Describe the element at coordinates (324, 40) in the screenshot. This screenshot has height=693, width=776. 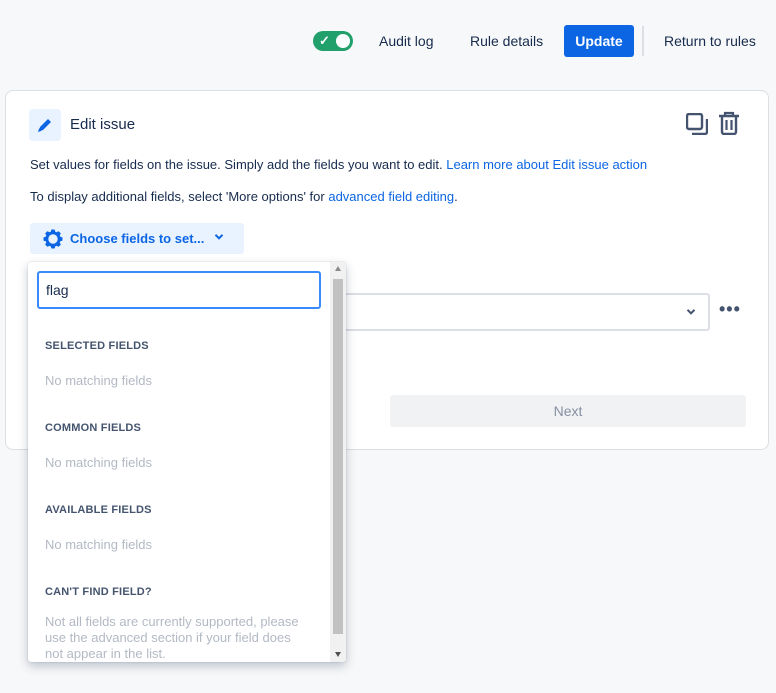
I see `check-icon: ✓` at that location.